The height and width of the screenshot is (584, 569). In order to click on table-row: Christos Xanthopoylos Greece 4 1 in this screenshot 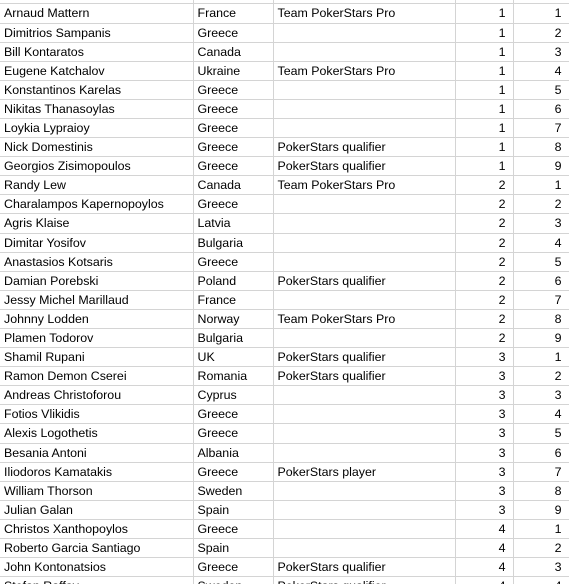, I will do `click(284, 529)`.